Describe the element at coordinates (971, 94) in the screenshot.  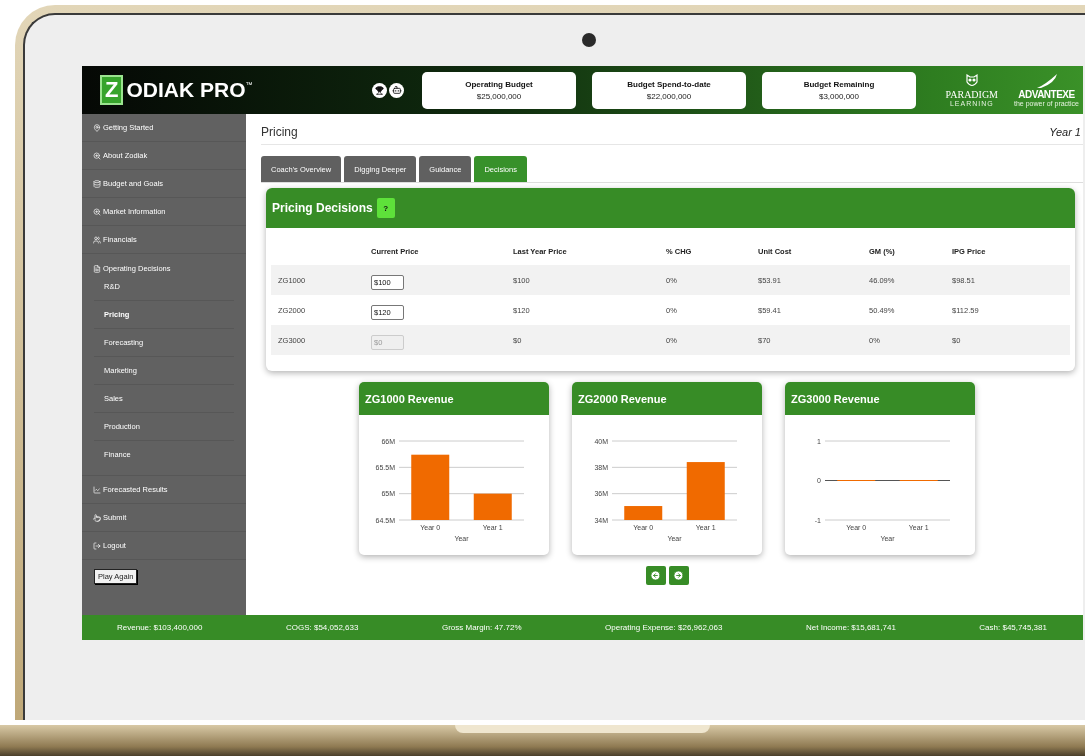
I see `partner-logo-name: PARADIGM` at that location.